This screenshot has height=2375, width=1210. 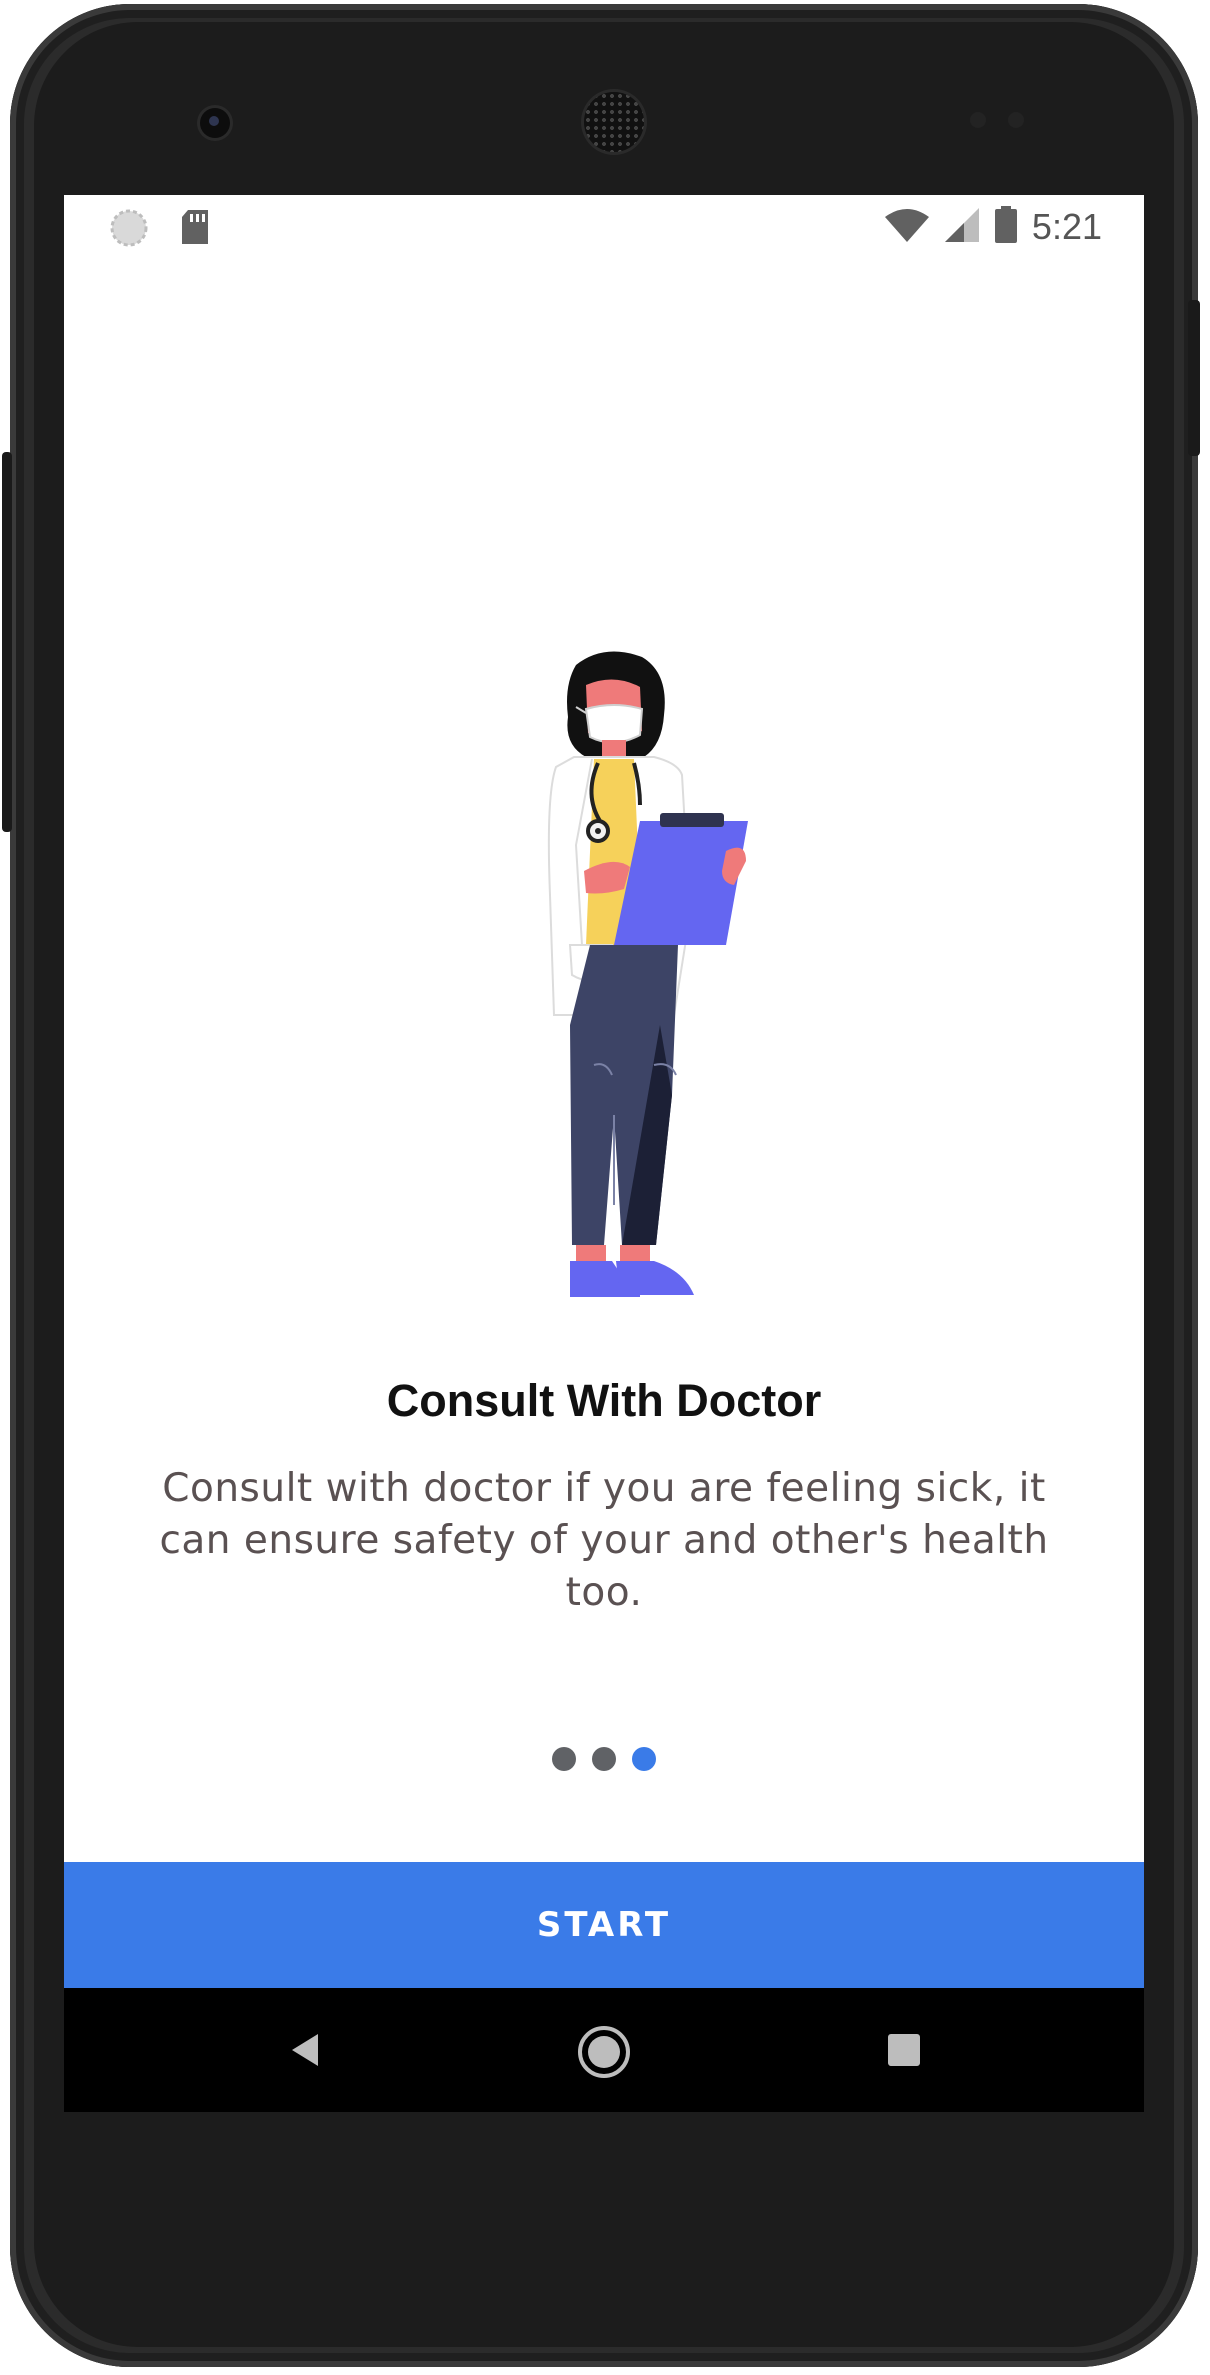 I want to click on signal-icon, so click(x=962, y=227).